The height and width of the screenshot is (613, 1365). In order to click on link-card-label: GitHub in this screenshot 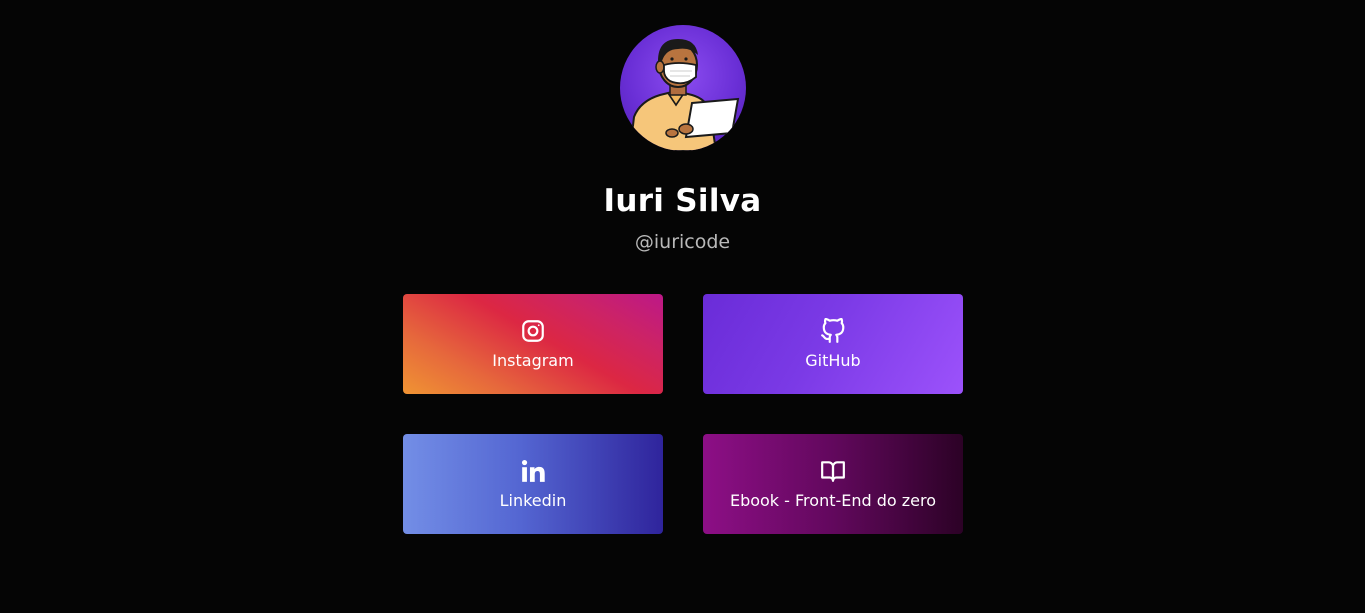, I will do `click(833, 360)`.